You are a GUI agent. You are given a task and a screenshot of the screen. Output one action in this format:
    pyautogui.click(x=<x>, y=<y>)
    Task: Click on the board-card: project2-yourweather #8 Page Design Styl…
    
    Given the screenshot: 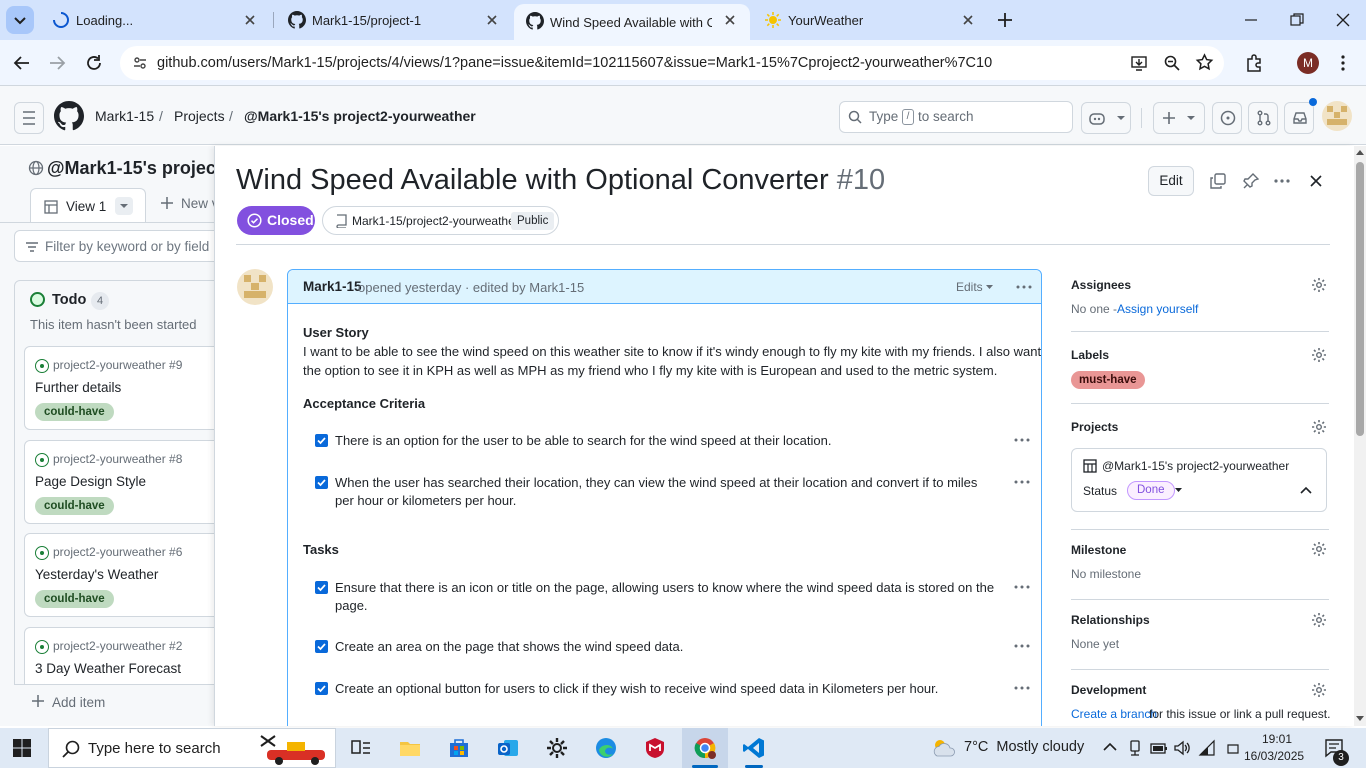 What is the action you would take?
    pyautogui.click(x=119, y=482)
    